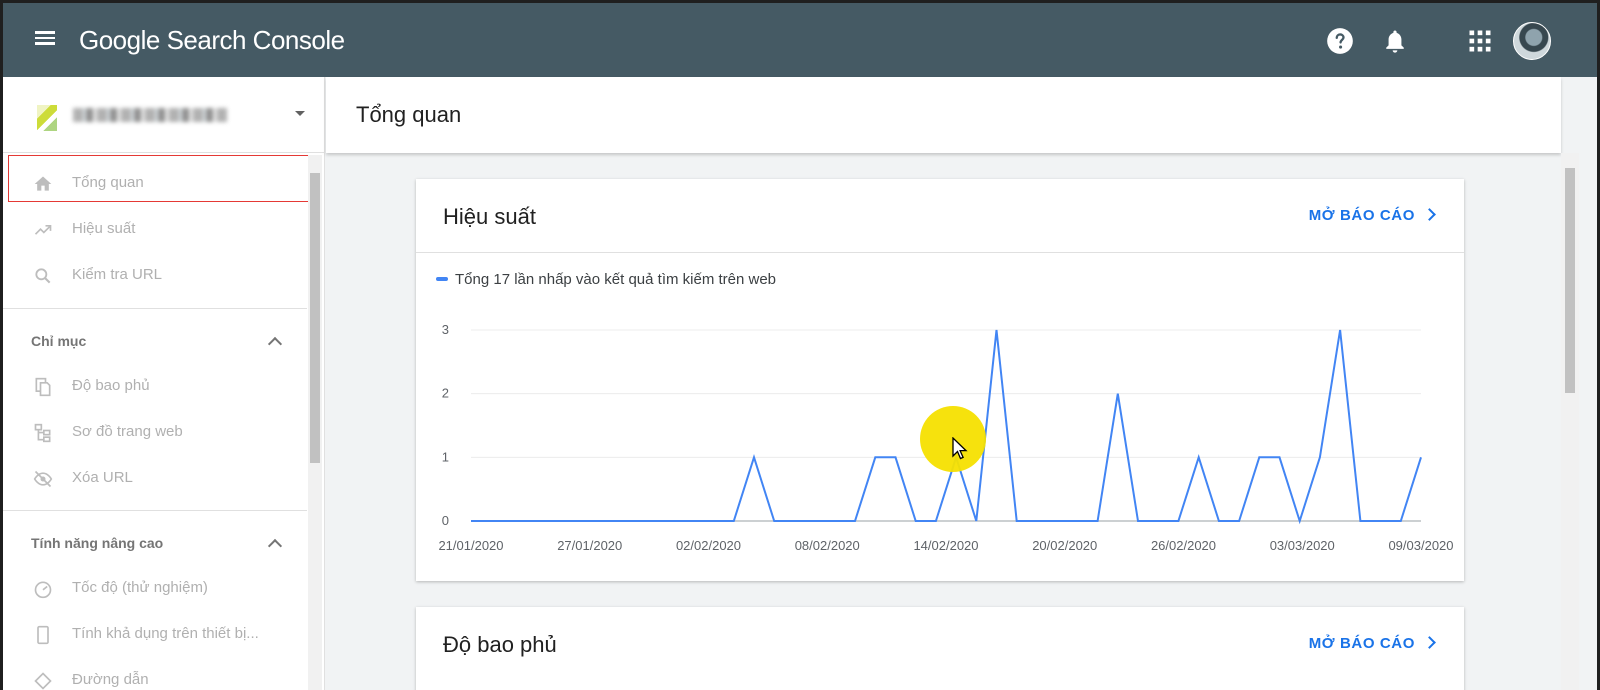  What do you see at coordinates (1420, 545) in the screenshot?
I see `x-tick-label: 09/03/2020` at bounding box center [1420, 545].